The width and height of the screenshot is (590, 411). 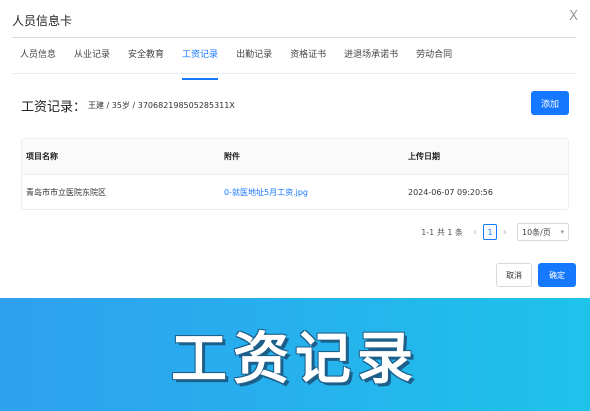 I want to click on dialog-title: 人员信息卡, so click(x=42, y=21).